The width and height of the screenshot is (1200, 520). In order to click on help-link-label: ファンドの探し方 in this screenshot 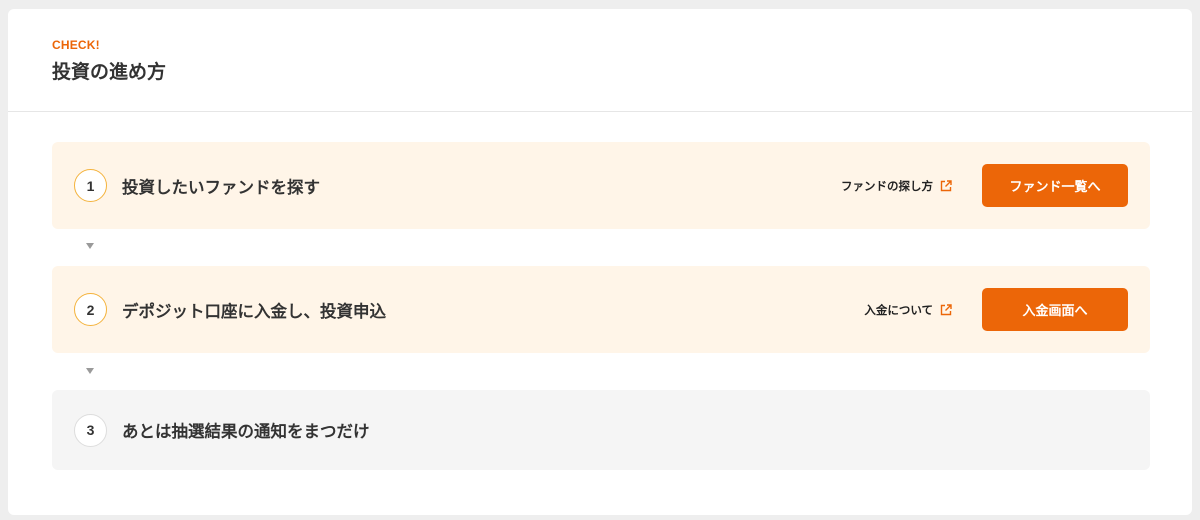, I will do `click(887, 185)`.